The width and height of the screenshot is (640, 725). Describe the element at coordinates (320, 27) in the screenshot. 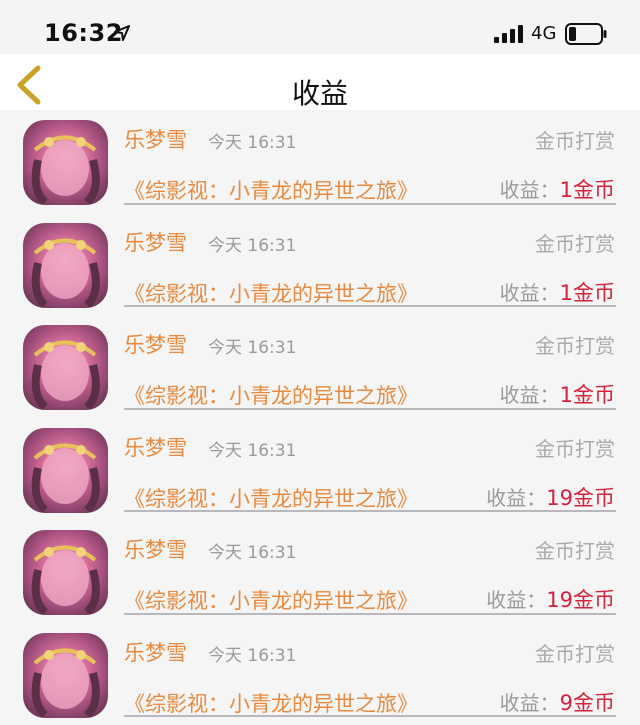

I see `status-bar: 16:32 4G` at that location.